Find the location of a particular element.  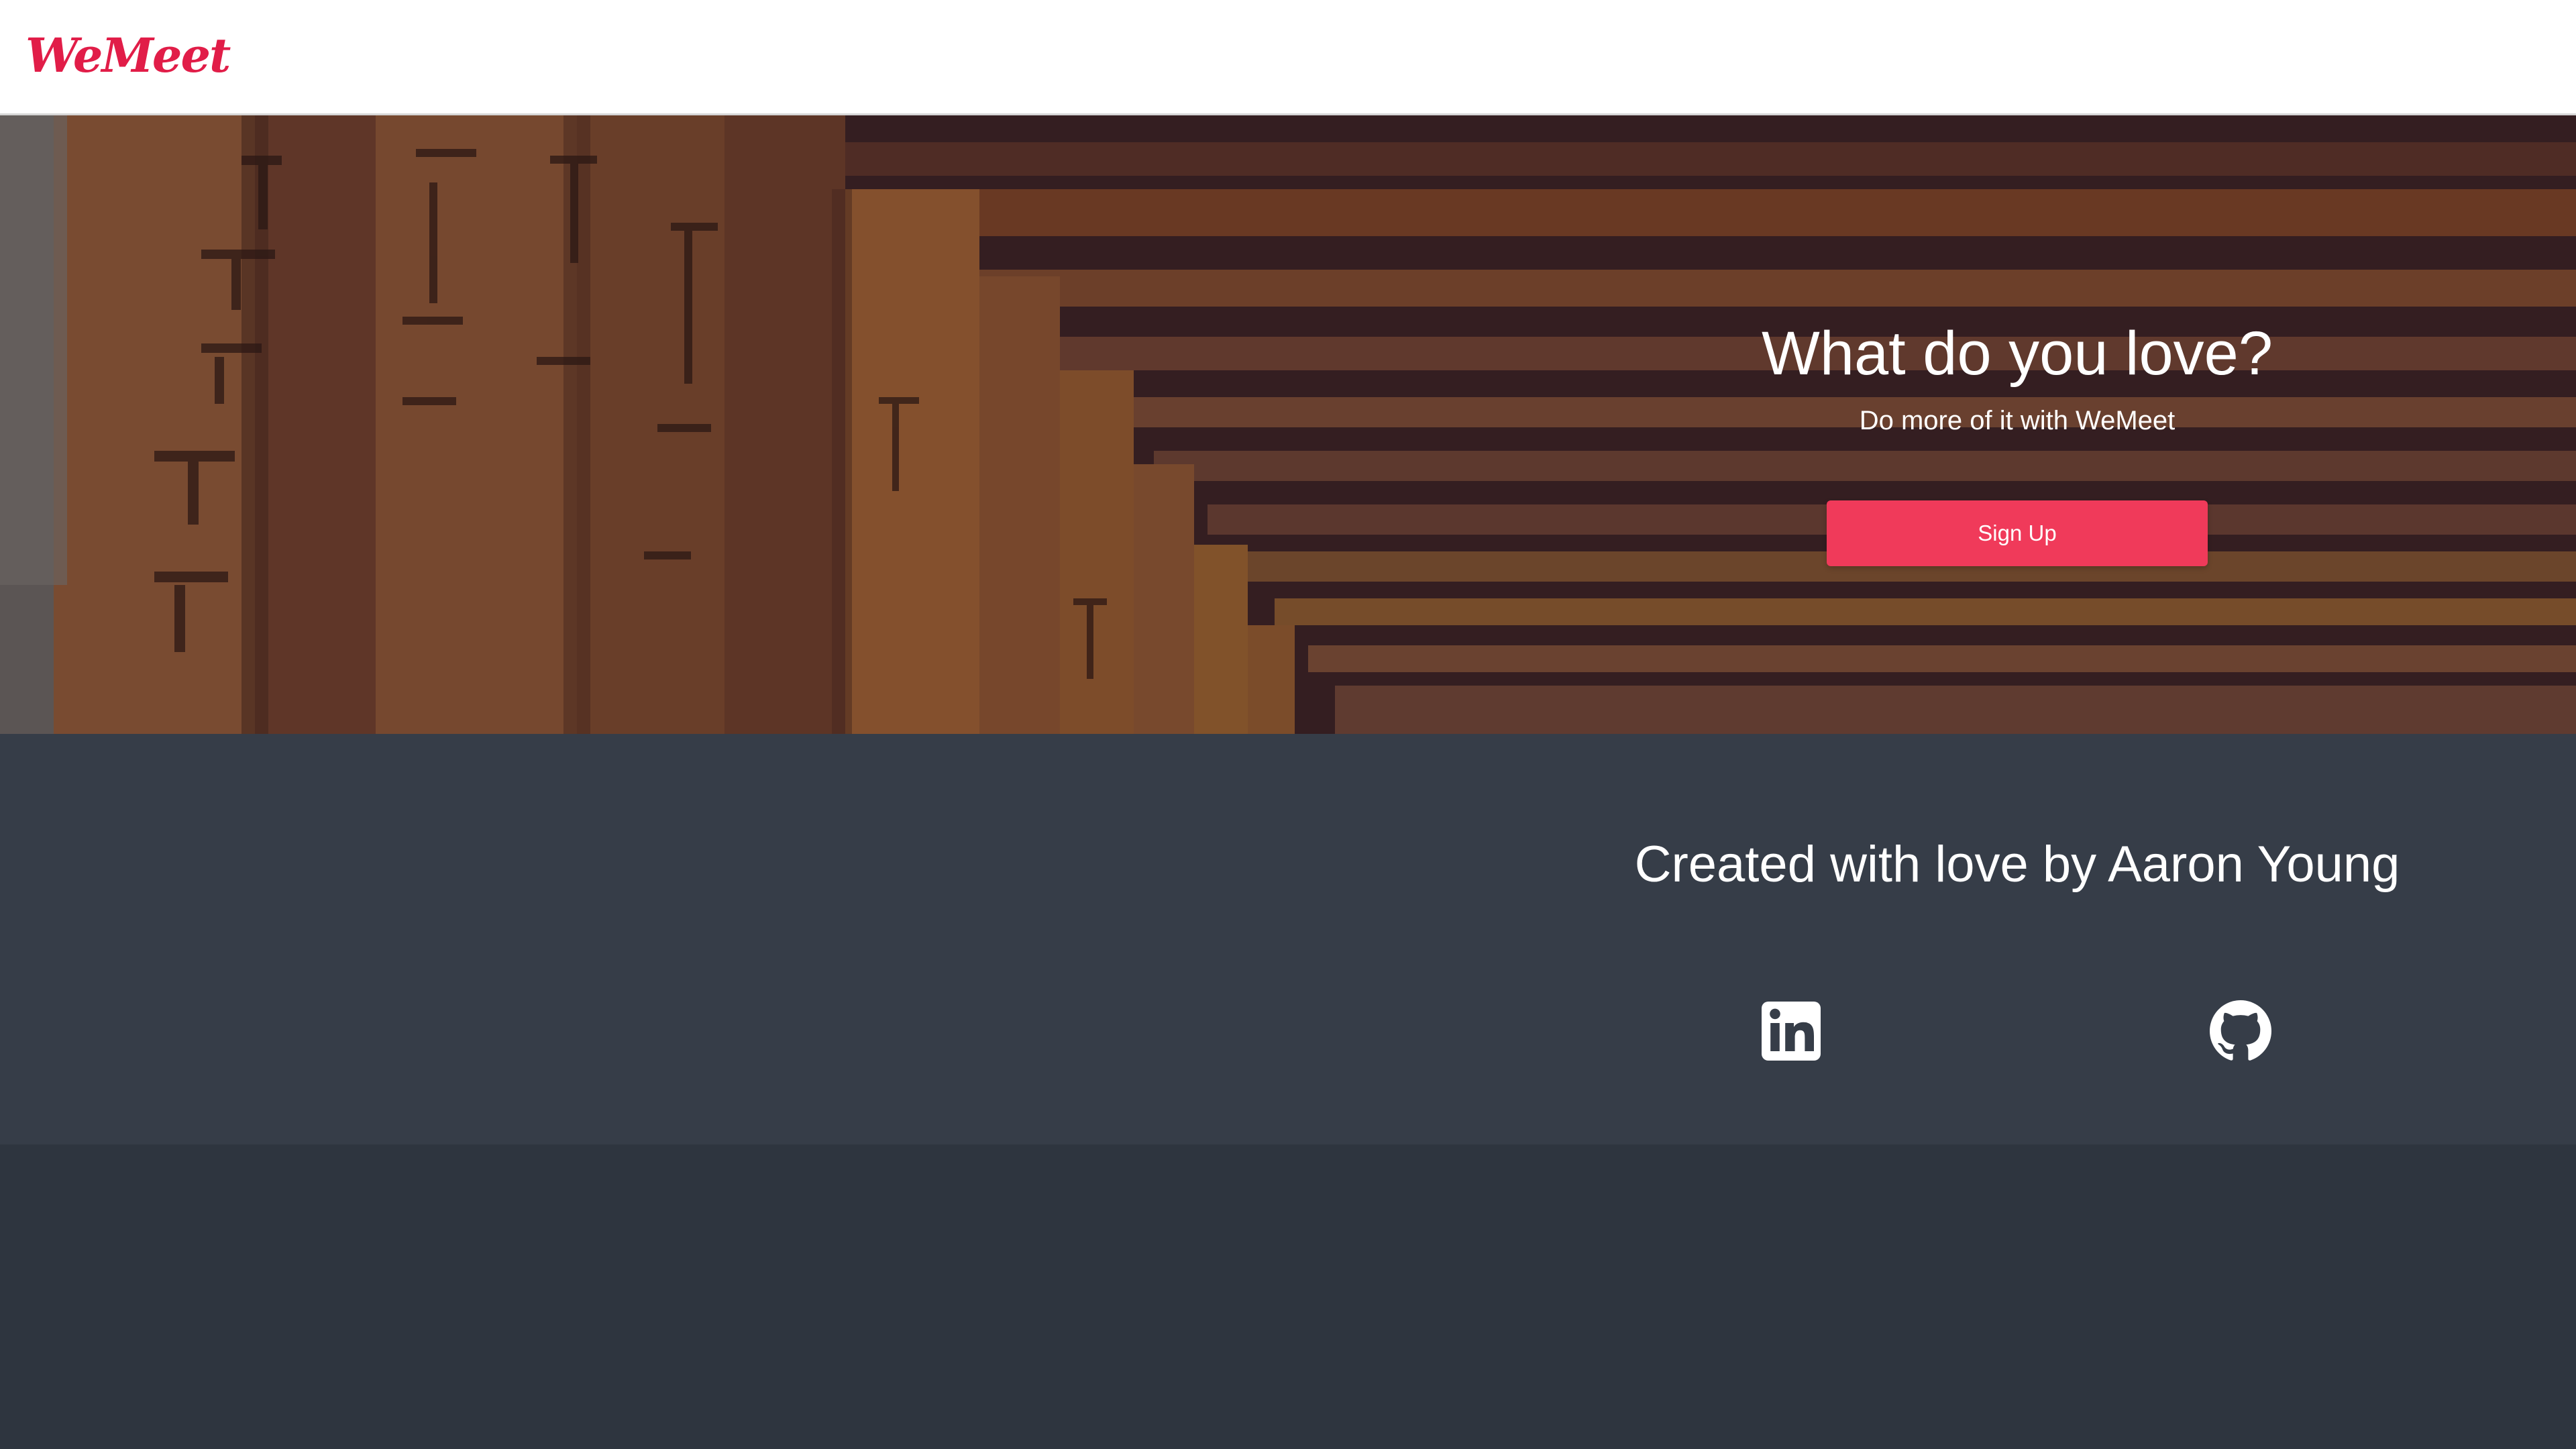

hero-title: What do you love? is located at coordinates (2017, 353).